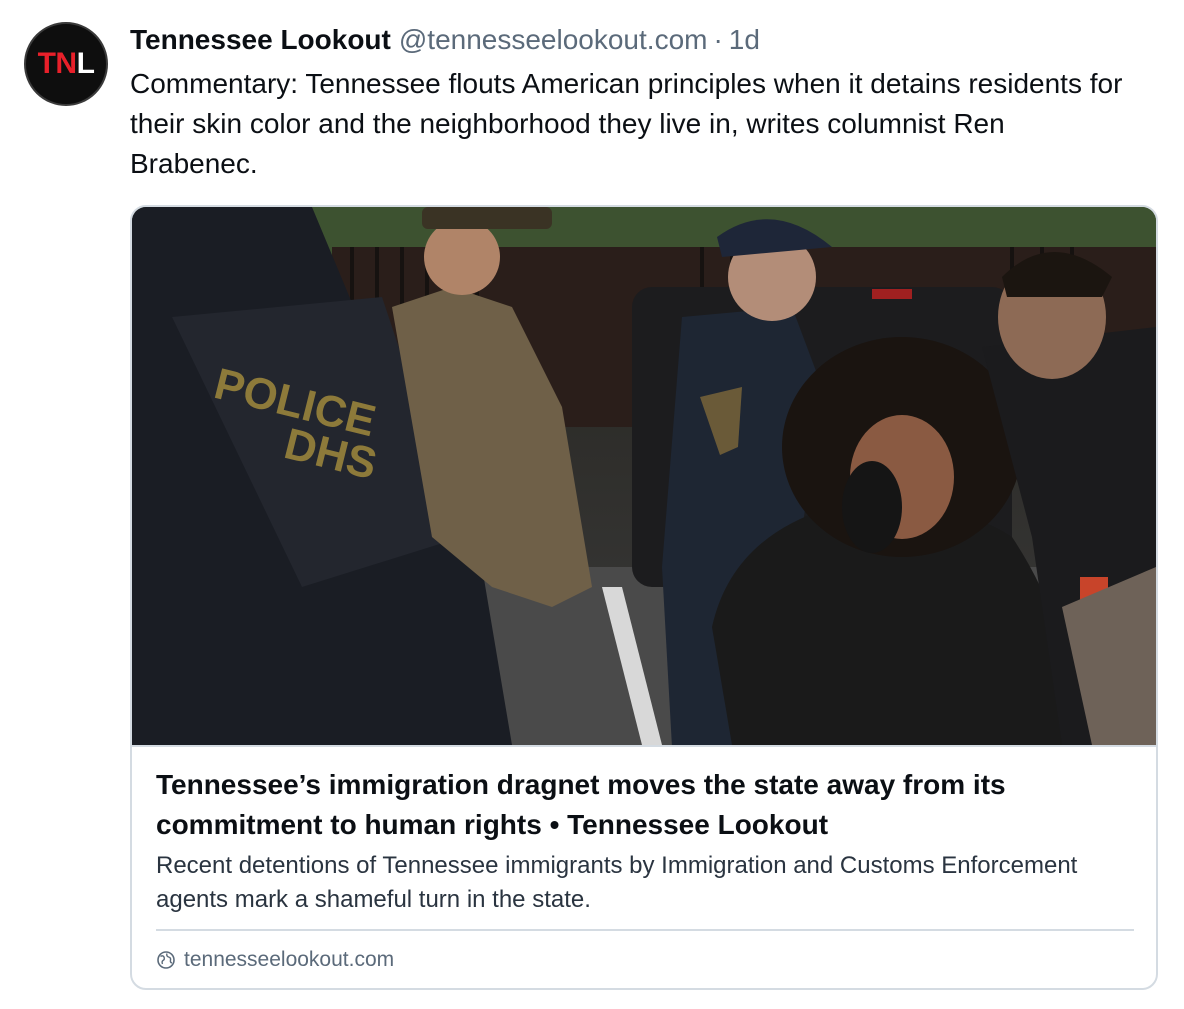  Describe the element at coordinates (645, 930) in the screenshot. I see `card-divider` at that location.